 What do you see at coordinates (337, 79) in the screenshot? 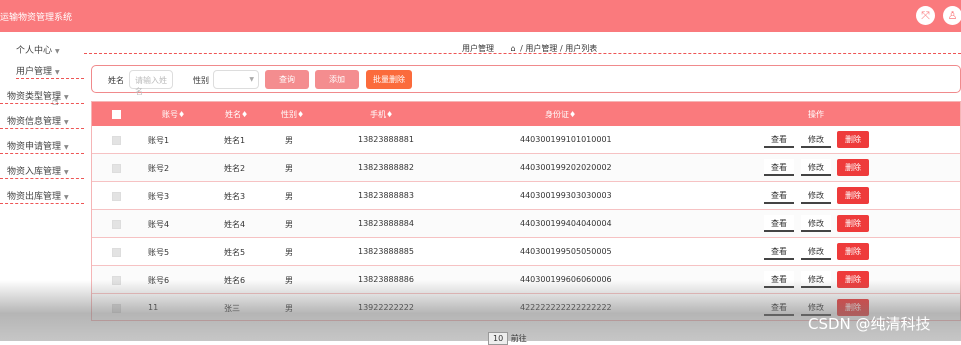
I see `add-button: 添加` at bounding box center [337, 79].